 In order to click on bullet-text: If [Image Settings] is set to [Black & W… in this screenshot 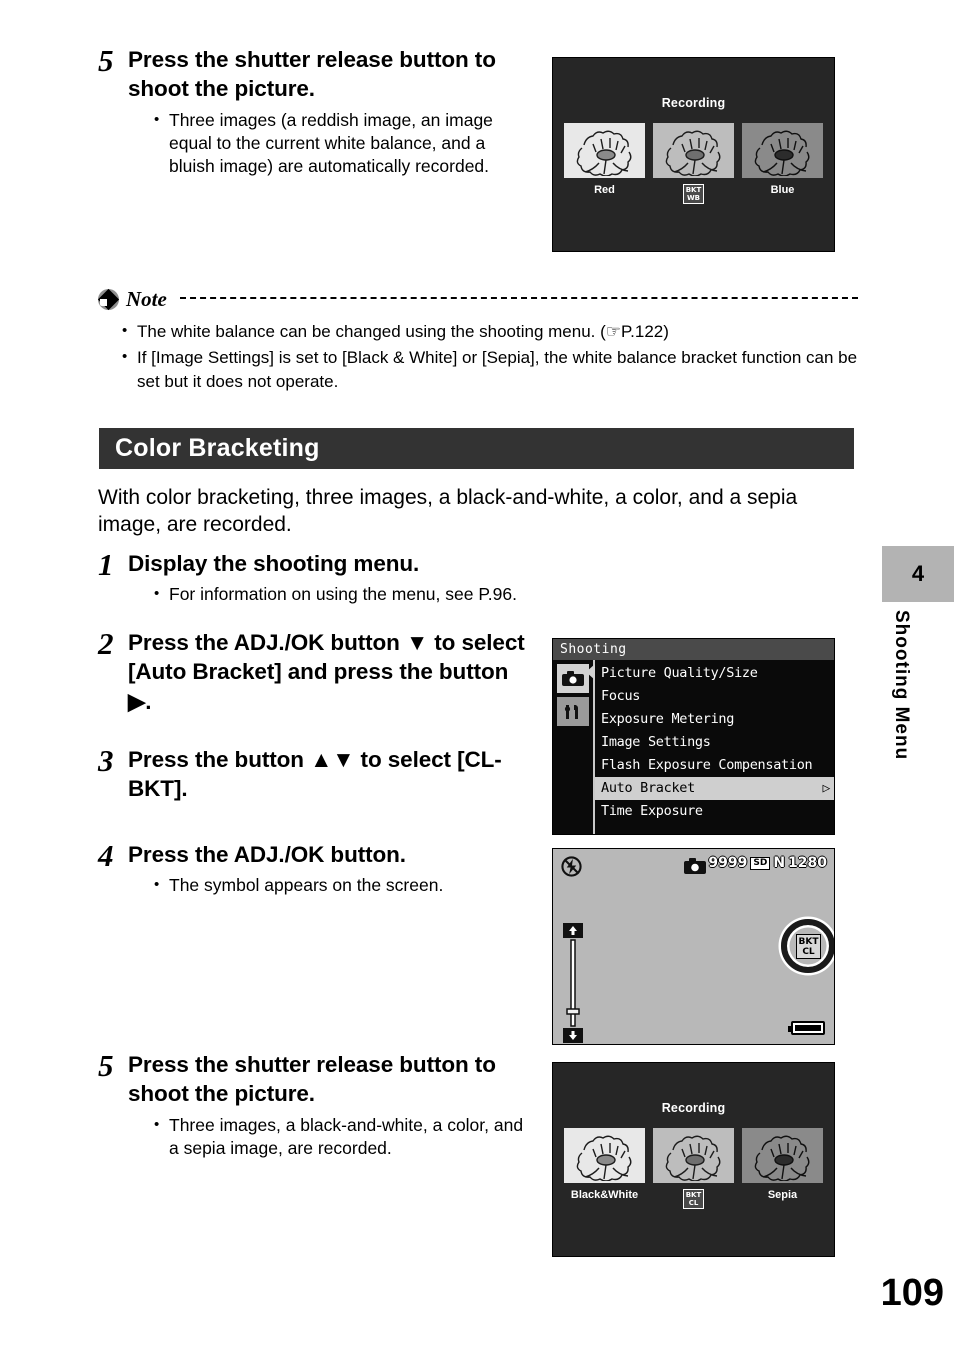, I will do `click(497, 370)`.